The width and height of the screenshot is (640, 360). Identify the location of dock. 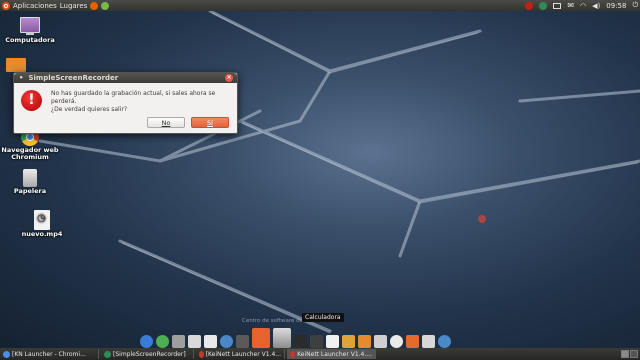
(295, 338).